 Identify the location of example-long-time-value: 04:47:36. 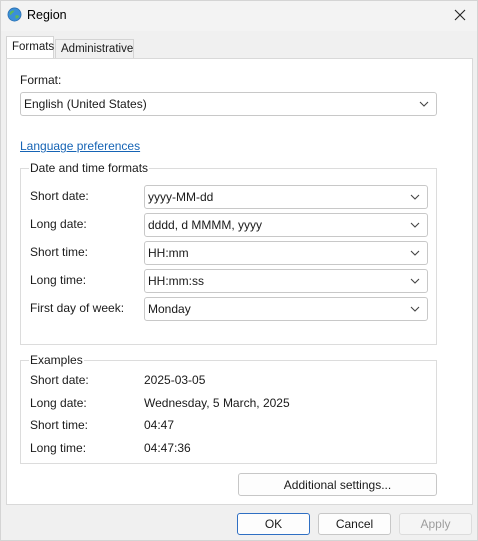
(167, 448).